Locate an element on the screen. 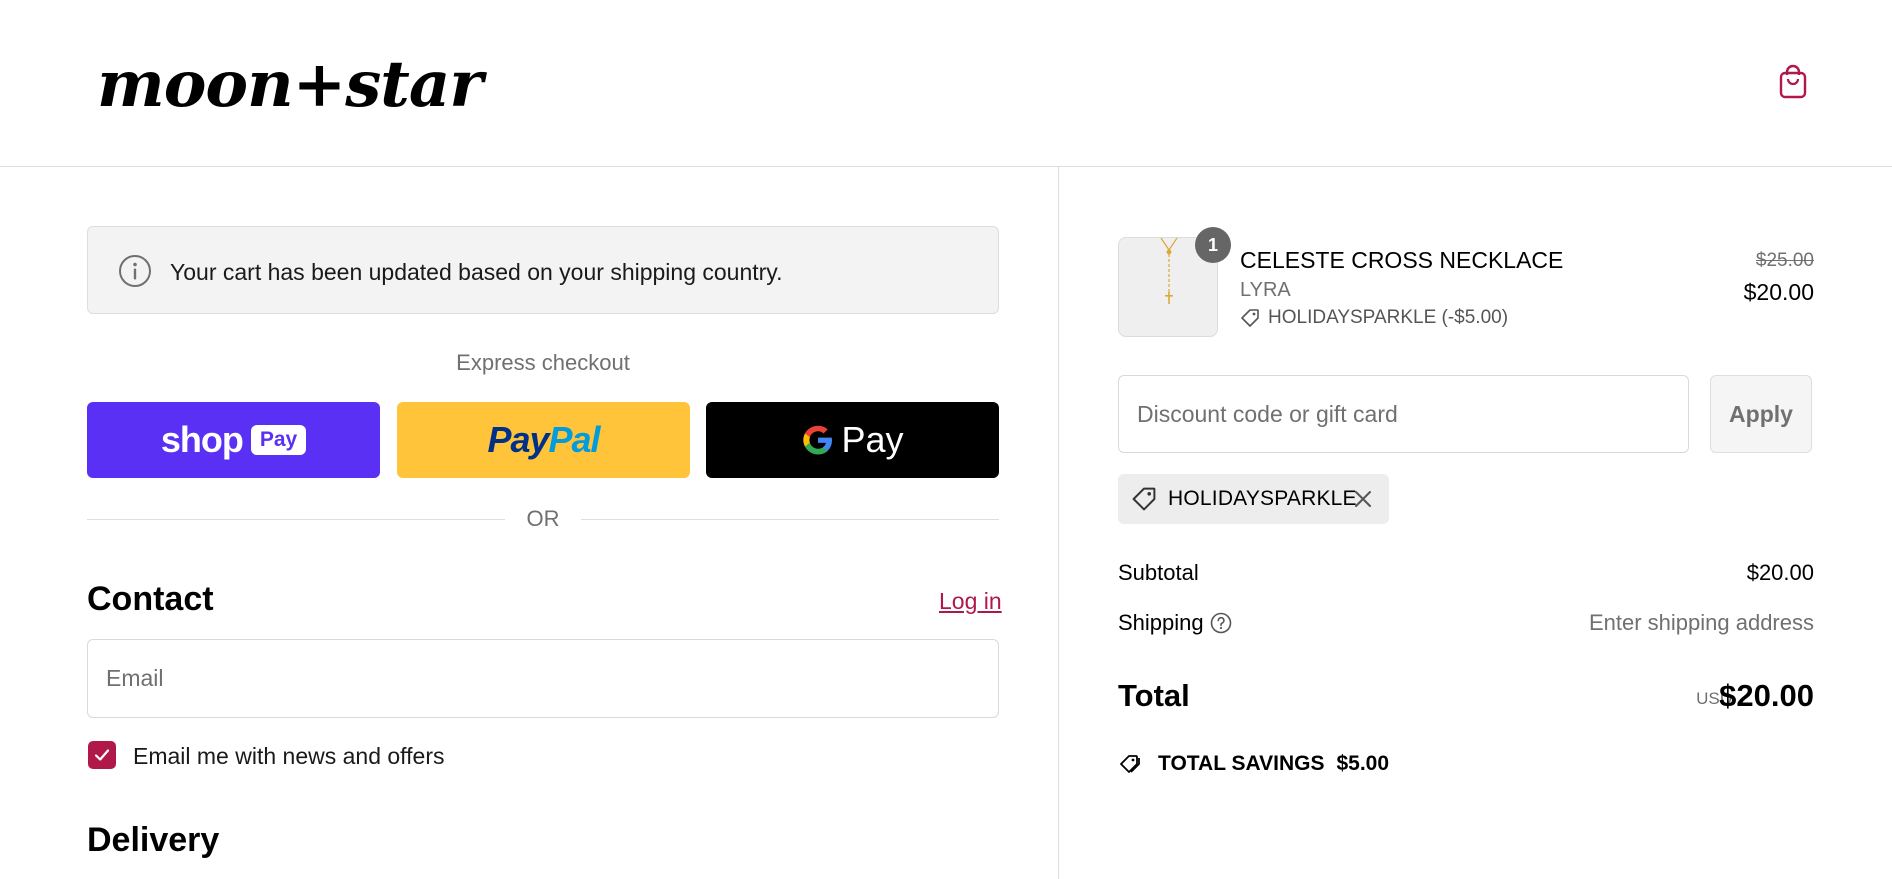 The width and height of the screenshot is (1892, 879). checkmark-icon is located at coordinates (102, 755).